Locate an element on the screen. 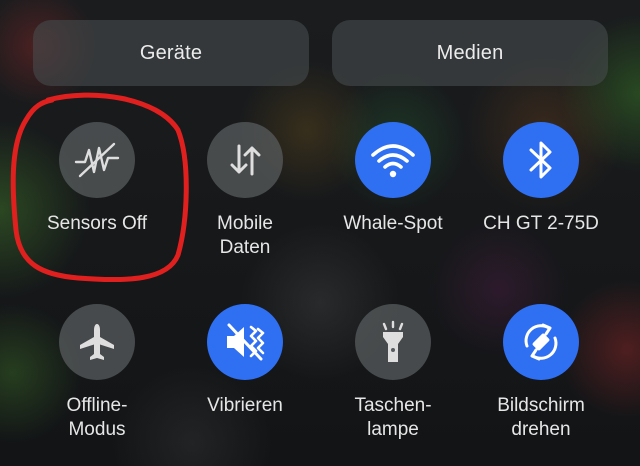 The height and width of the screenshot is (466, 640). mobile-data-toggle is located at coordinates (245, 160).